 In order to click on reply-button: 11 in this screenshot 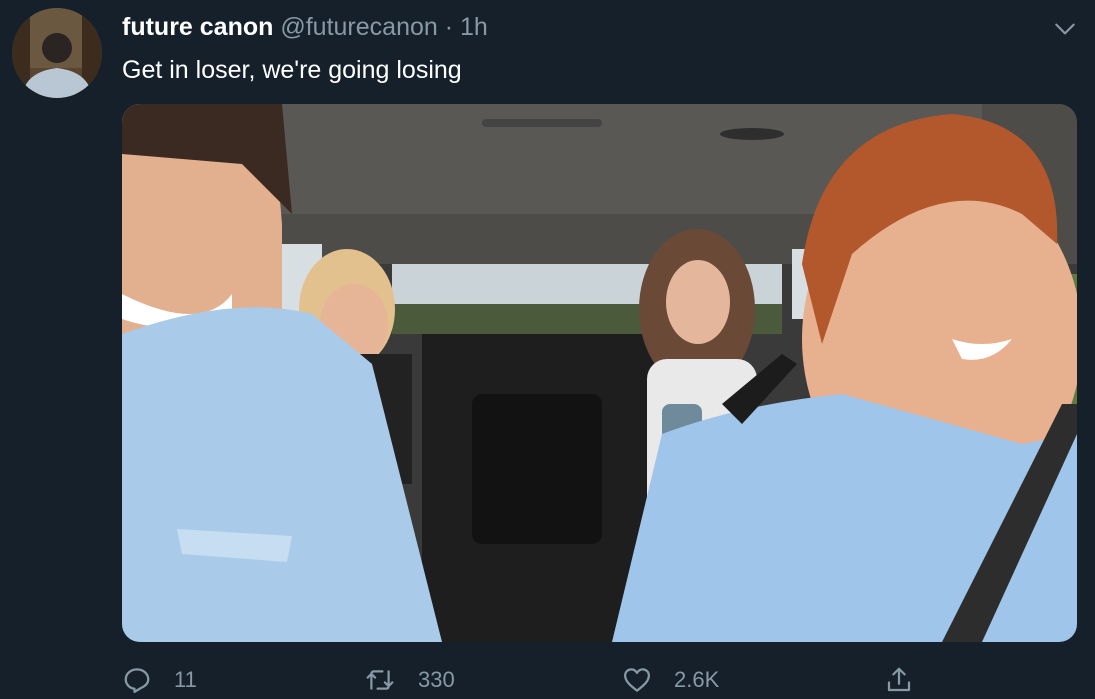, I will do `click(159, 679)`.